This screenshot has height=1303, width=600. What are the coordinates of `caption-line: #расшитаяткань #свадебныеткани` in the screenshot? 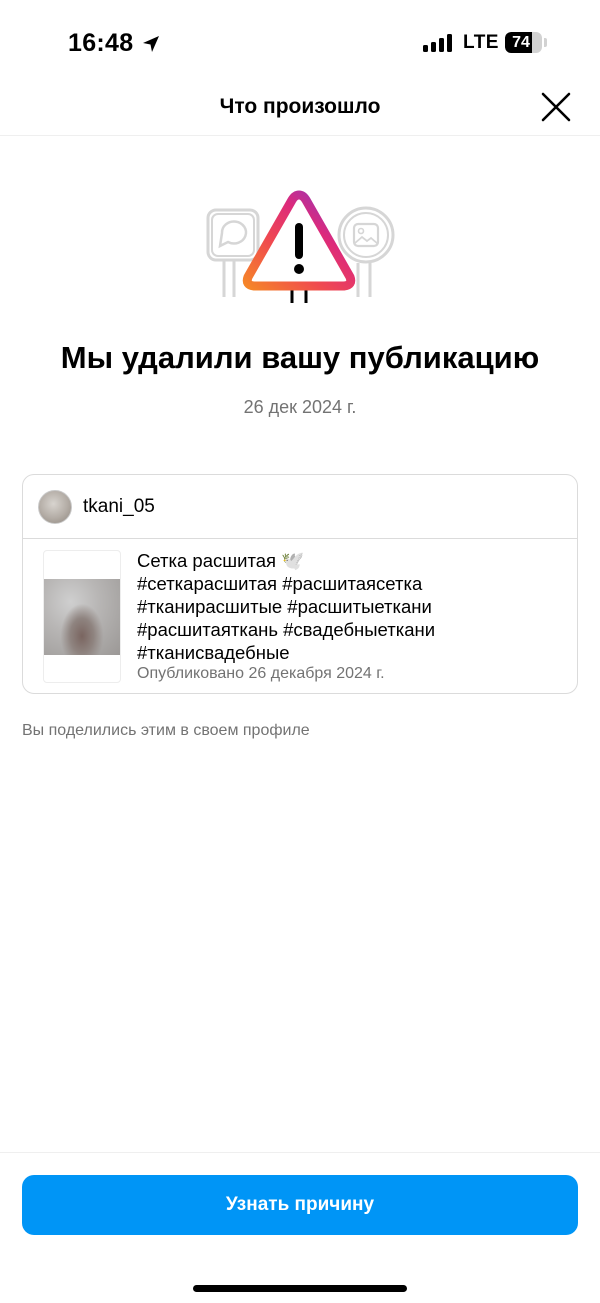 It's located at (286, 629).